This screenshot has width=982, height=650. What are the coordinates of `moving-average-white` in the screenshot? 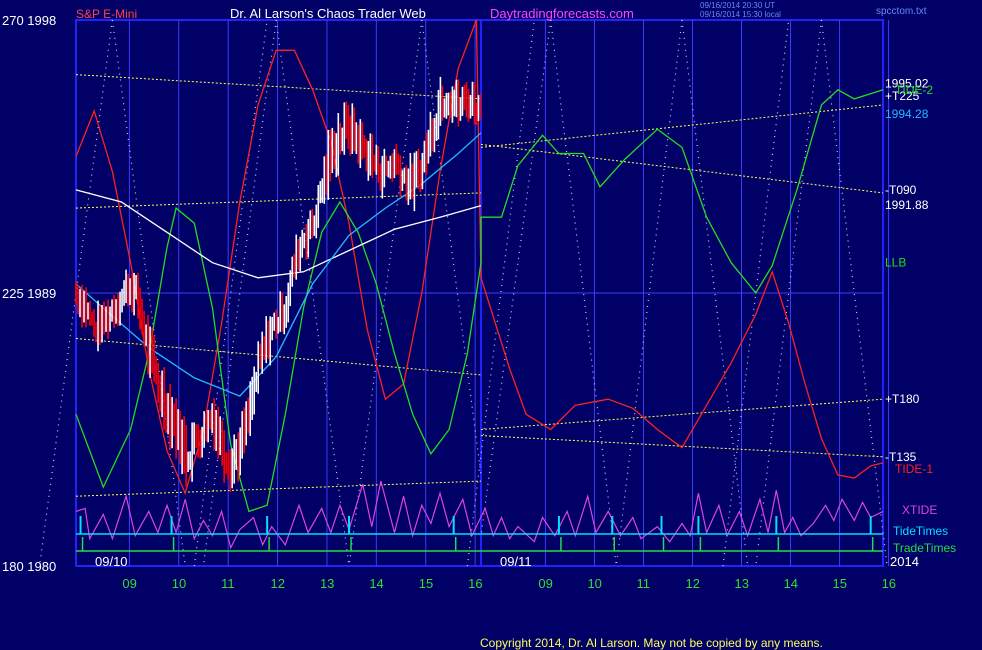 It's located at (278, 234).